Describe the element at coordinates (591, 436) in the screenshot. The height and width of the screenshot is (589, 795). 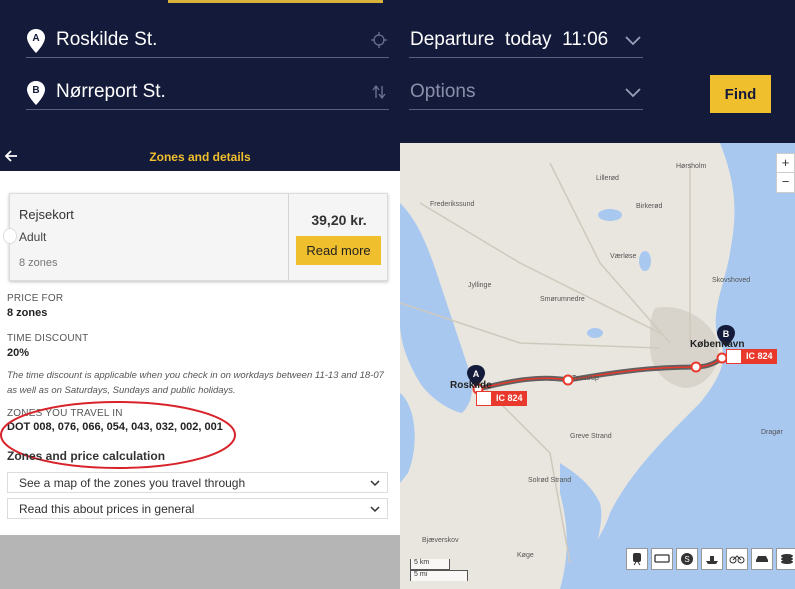
I see `town-label: Greve Strand` at that location.